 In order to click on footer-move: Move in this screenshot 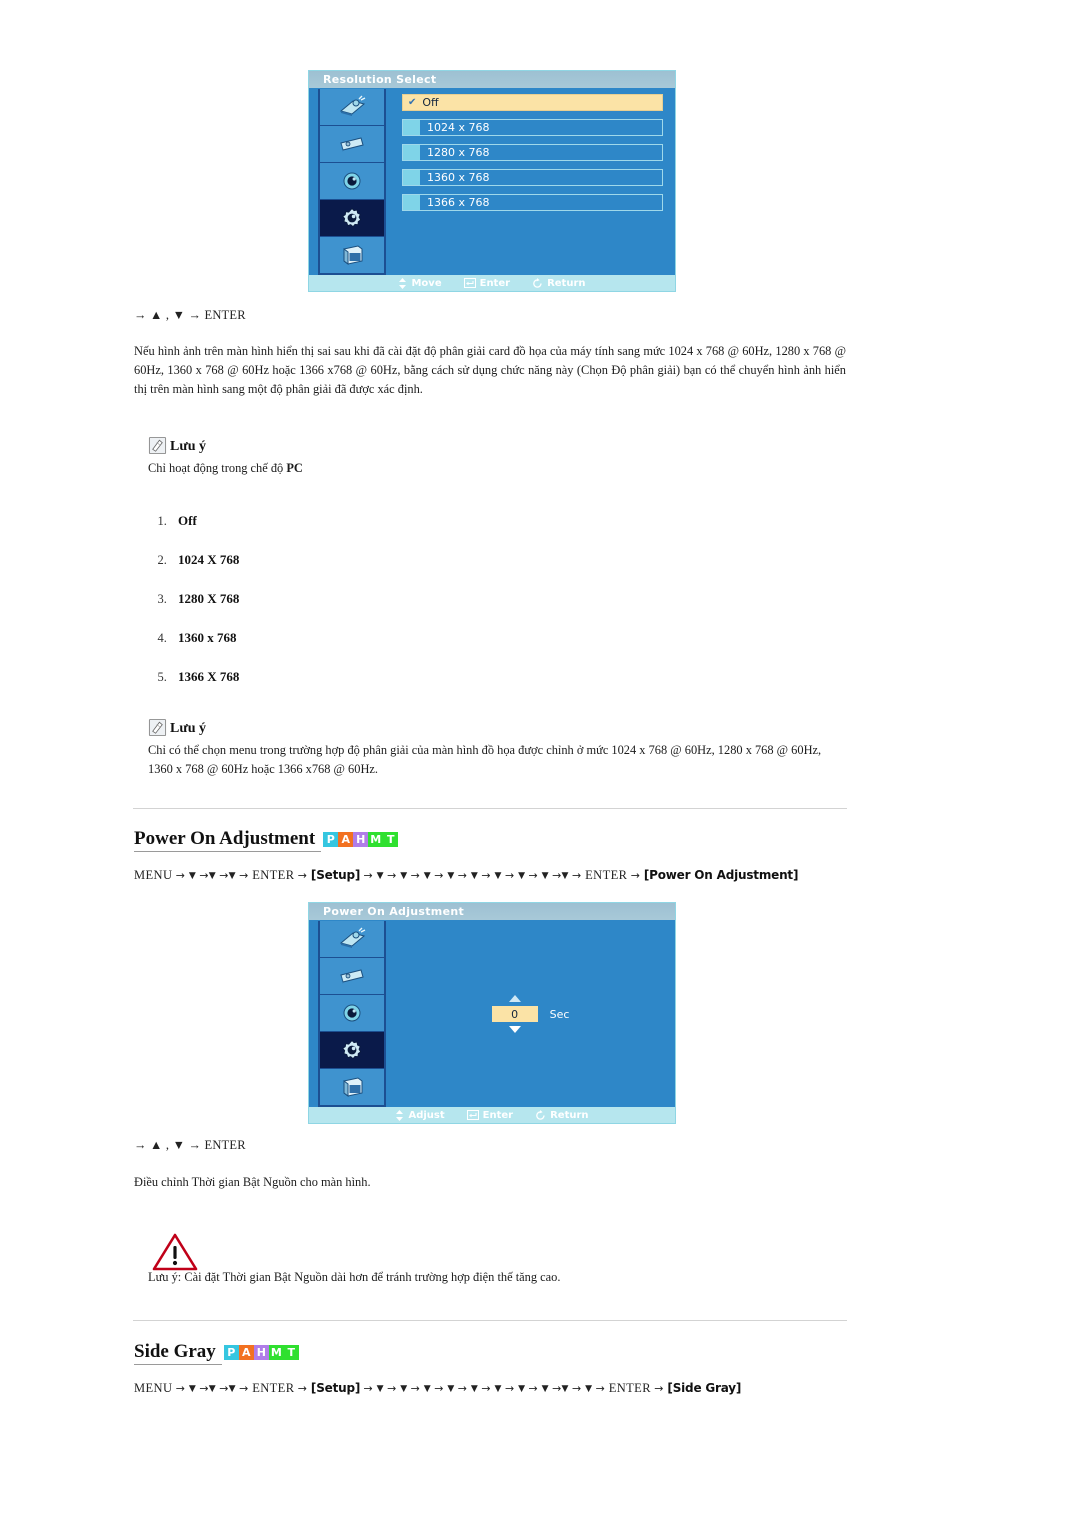, I will do `click(420, 283)`.